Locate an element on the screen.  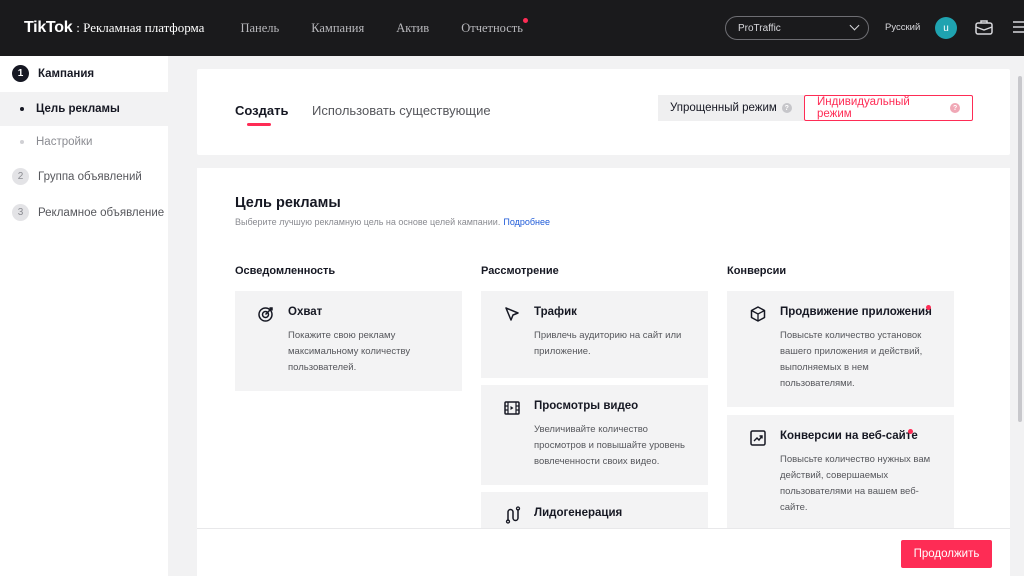
nav-dashboard: Панель is located at coordinates (259, 28).